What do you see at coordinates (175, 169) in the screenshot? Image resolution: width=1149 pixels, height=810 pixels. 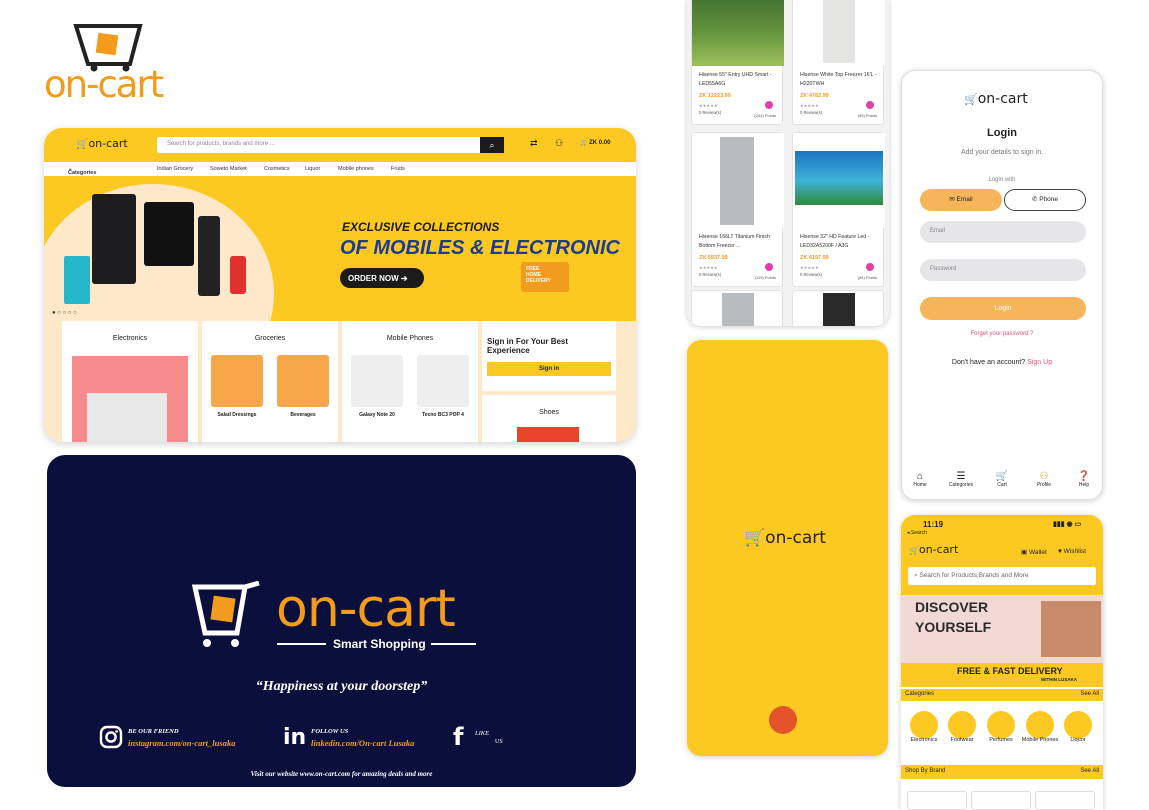 I see `nav-indian-grocery: Indian Grocery` at bounding box center [175, 169].